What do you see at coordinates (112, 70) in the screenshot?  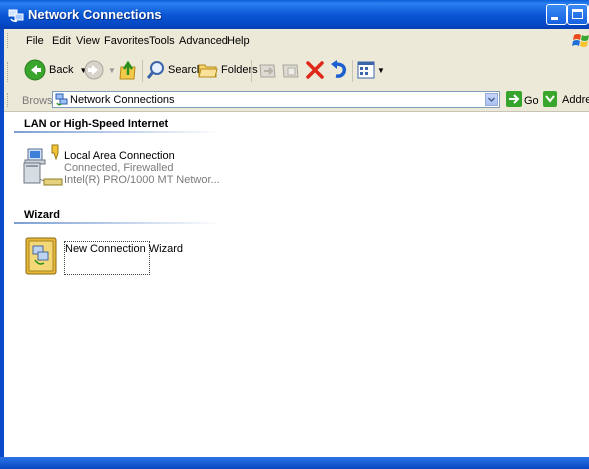 I see `forward-dropdown-icon: ▼` at bounding box center [112, 70].